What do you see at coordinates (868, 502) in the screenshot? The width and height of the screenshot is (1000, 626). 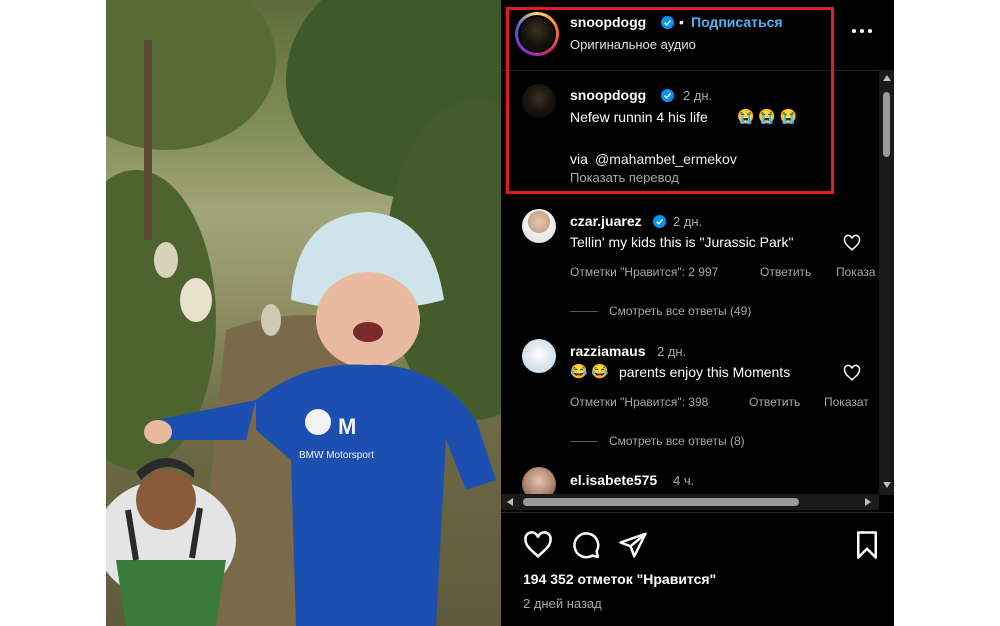 I see `scroll-right-arrow-icon` at bounding box center [868, 502].